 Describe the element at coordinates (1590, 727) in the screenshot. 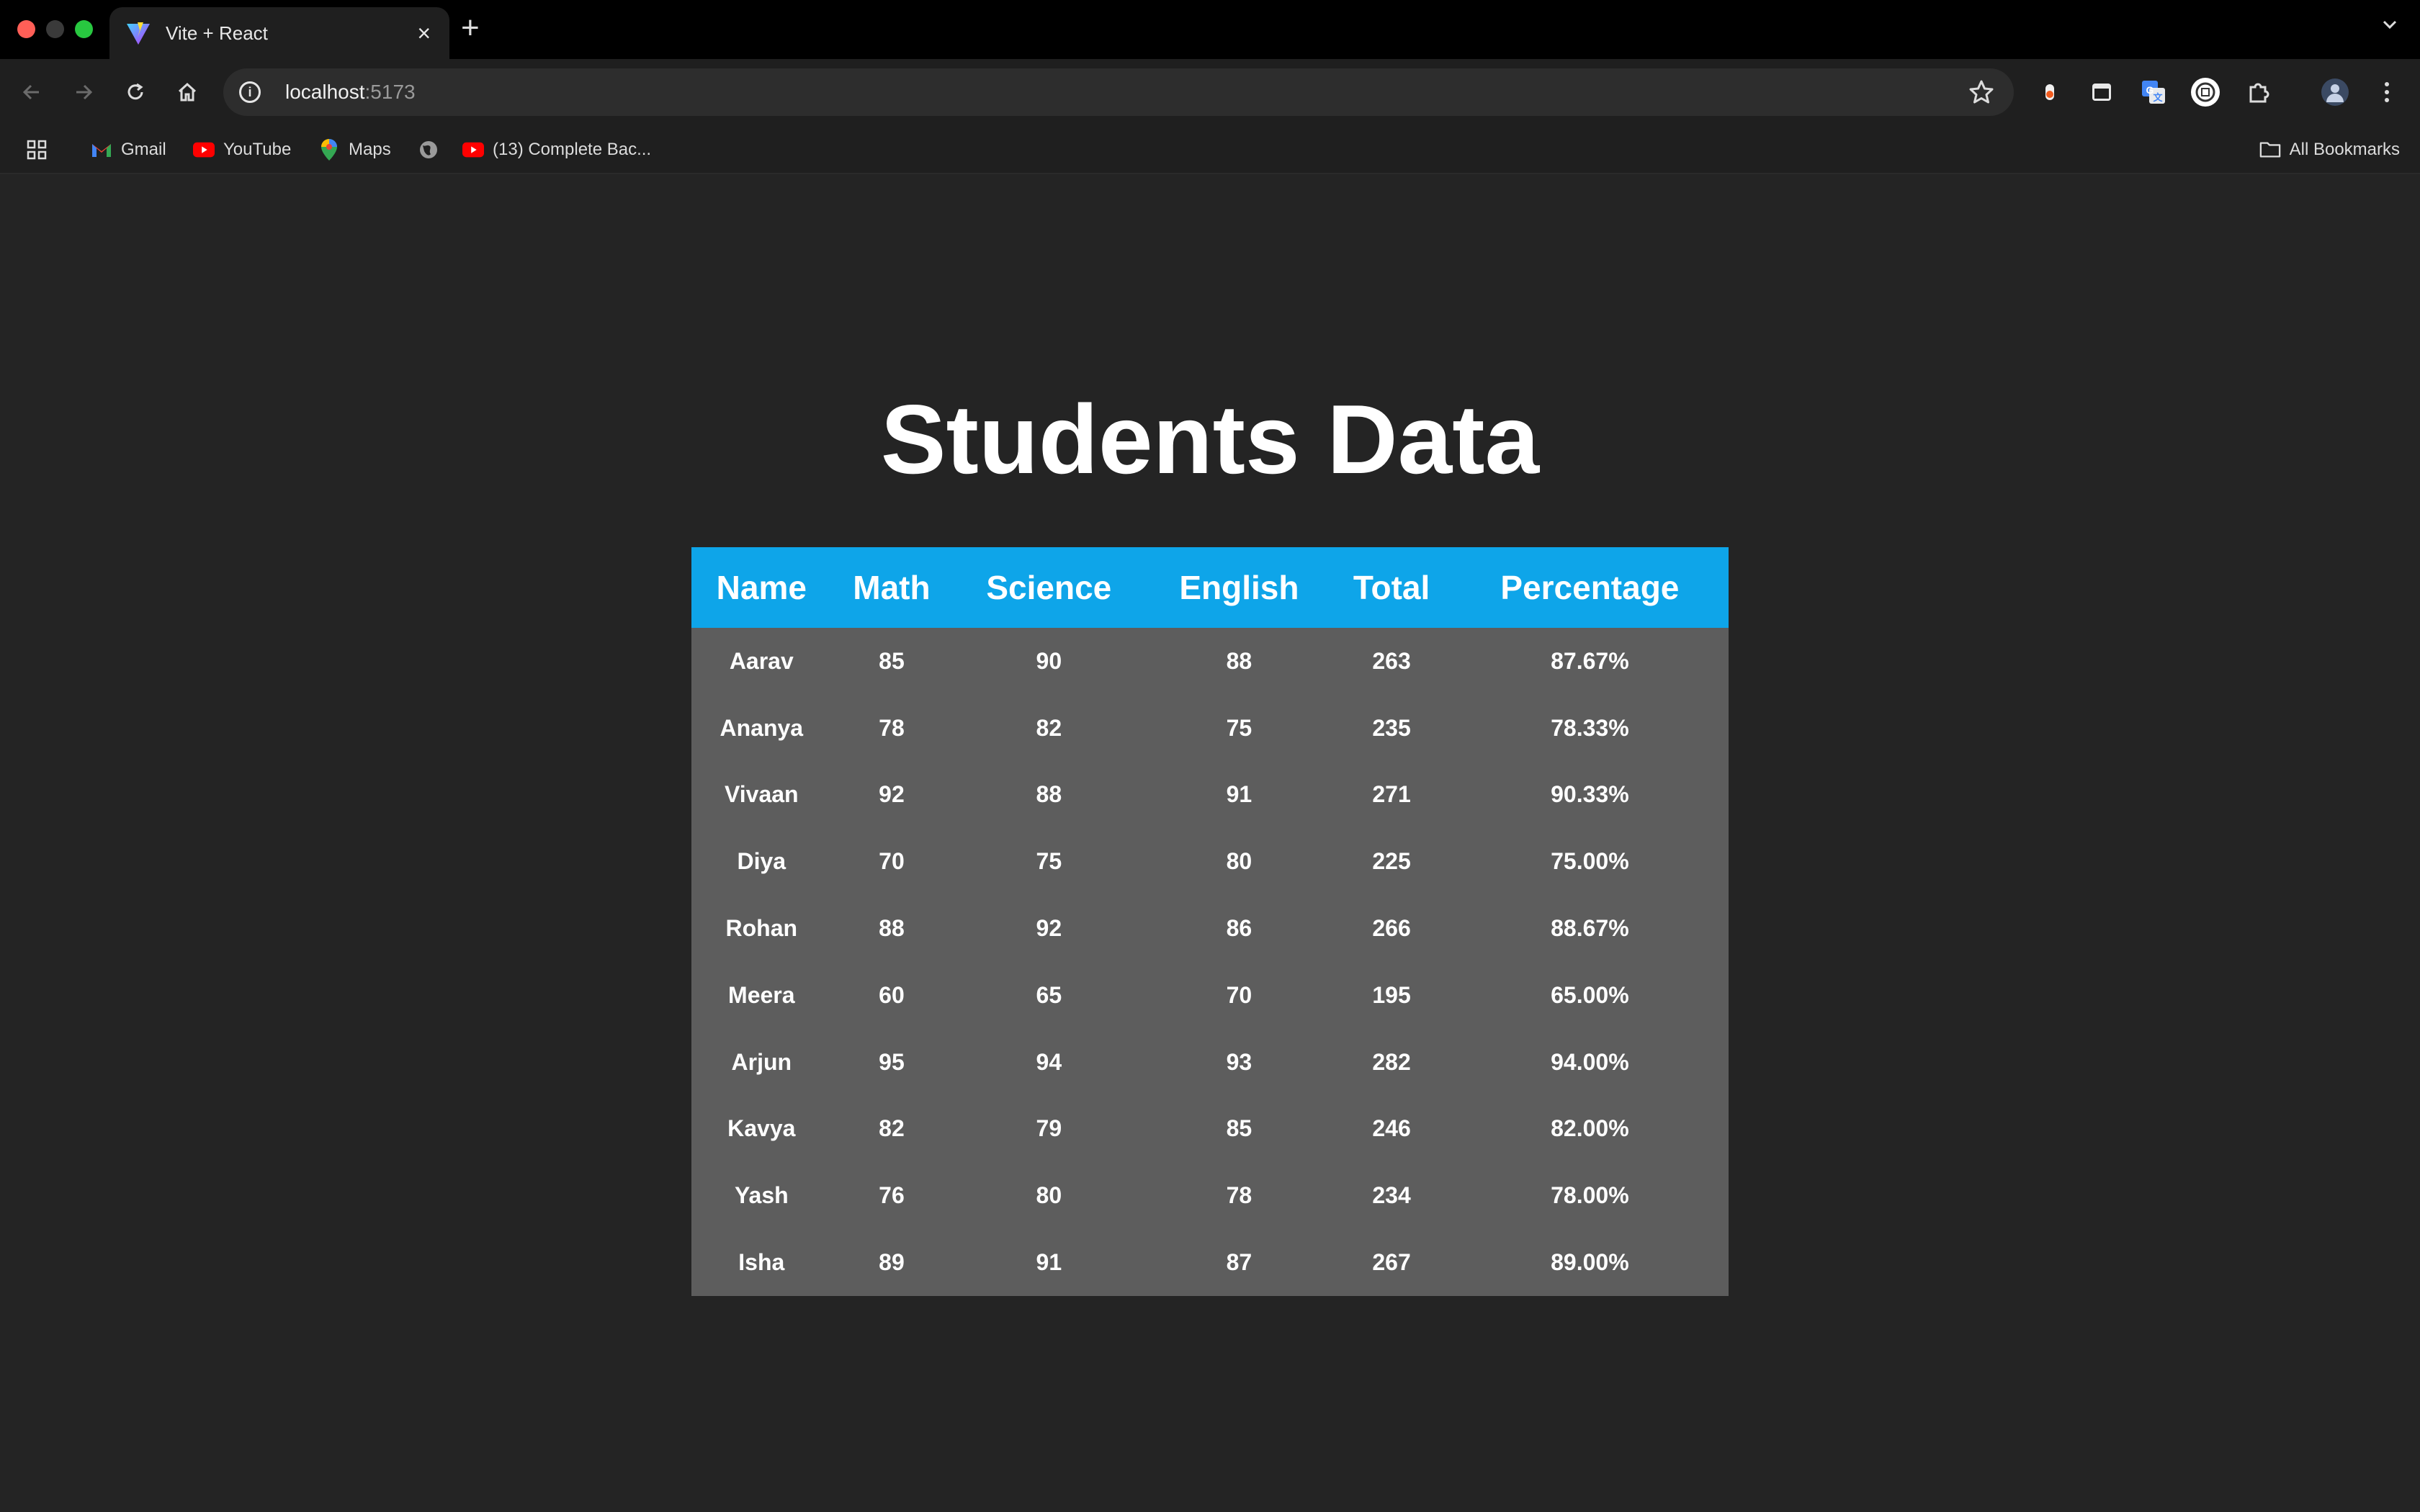

I see `cell-percentage: 78.33%` at that location.